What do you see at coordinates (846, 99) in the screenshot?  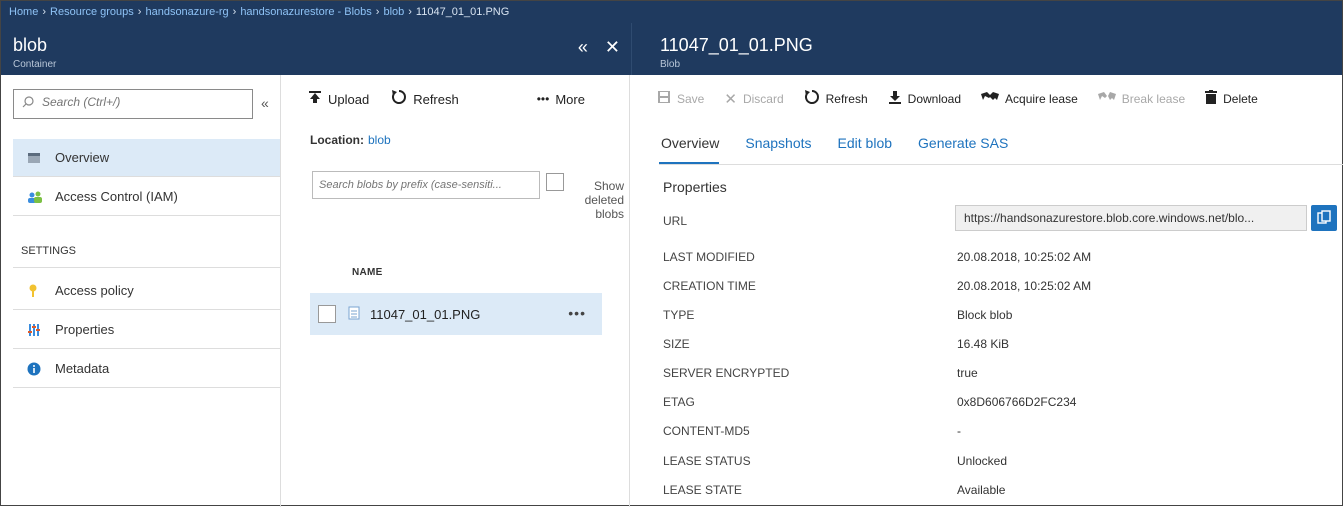 I see `refresh-label: Refresh` at bounding box center [846, 99].